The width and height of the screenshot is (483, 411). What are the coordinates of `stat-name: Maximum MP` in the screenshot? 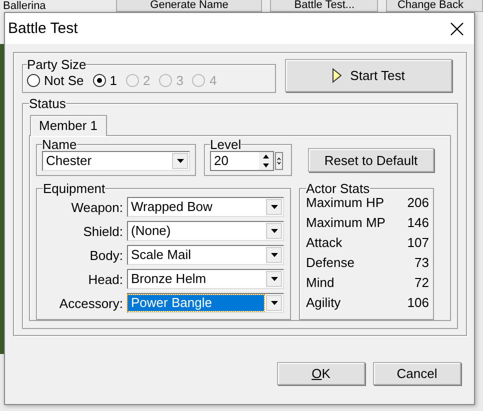 It's located at (346, 223).